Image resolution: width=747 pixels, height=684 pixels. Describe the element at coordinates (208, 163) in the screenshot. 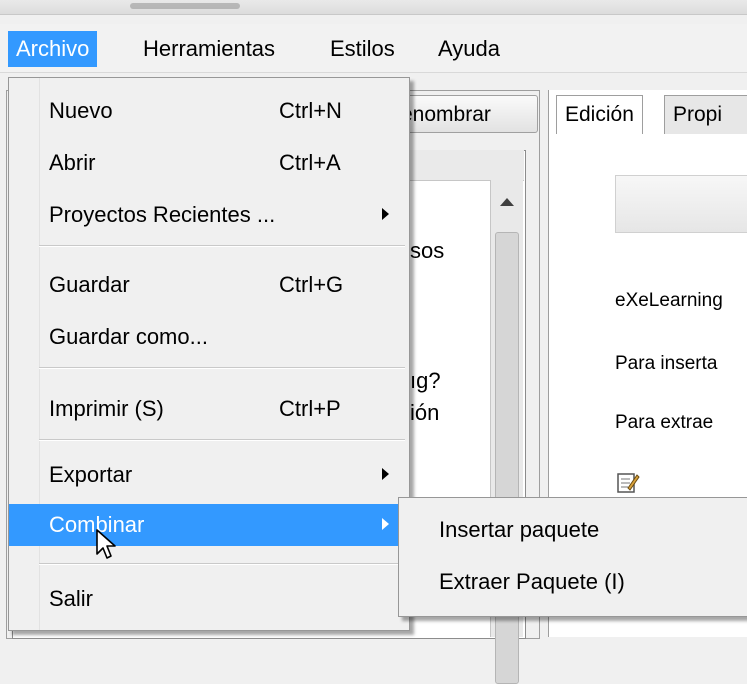

I see `menu-item-abrir: Abrir Ctrl+A` at that location.